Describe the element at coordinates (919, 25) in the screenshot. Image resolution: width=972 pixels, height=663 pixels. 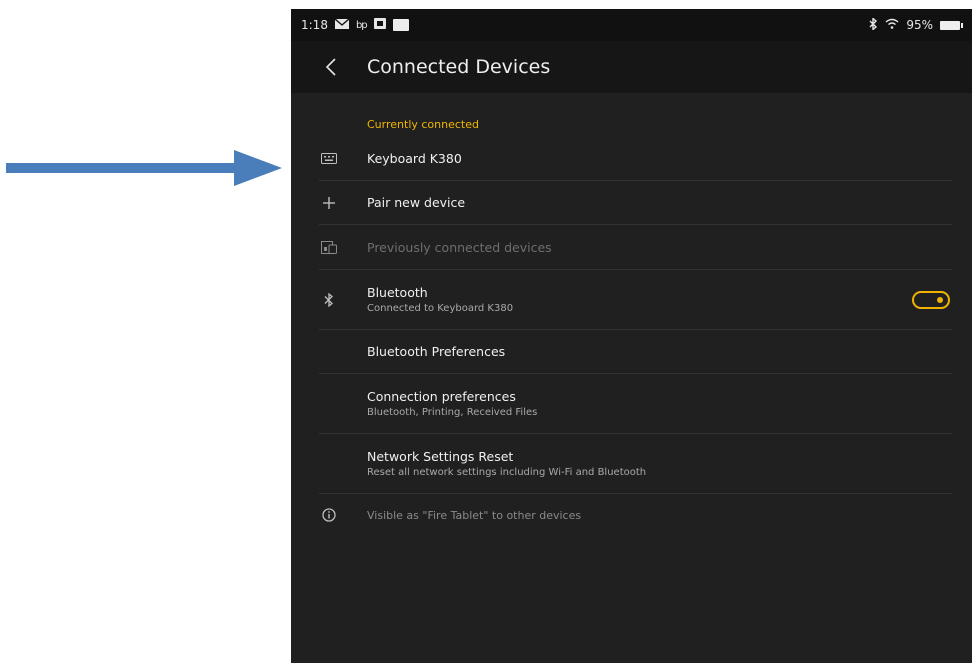
I see `battery-percent: 95%` at that location.